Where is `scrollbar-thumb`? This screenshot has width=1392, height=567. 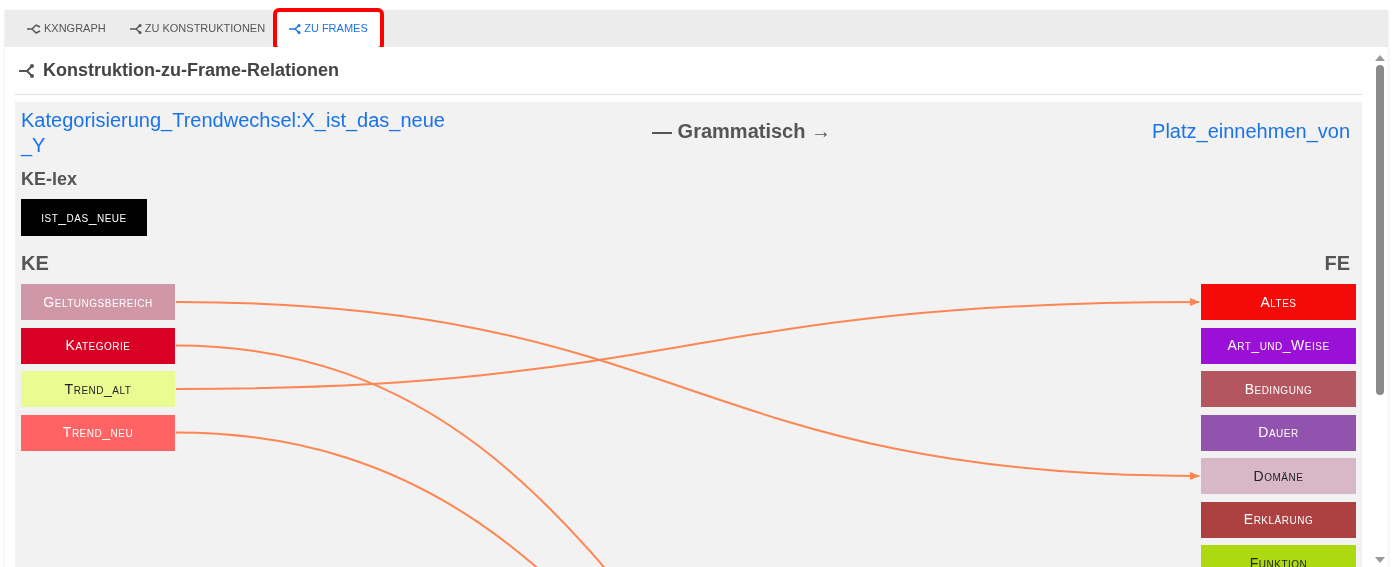
scrollbar-thumb is located at coordinates (1380, 230).